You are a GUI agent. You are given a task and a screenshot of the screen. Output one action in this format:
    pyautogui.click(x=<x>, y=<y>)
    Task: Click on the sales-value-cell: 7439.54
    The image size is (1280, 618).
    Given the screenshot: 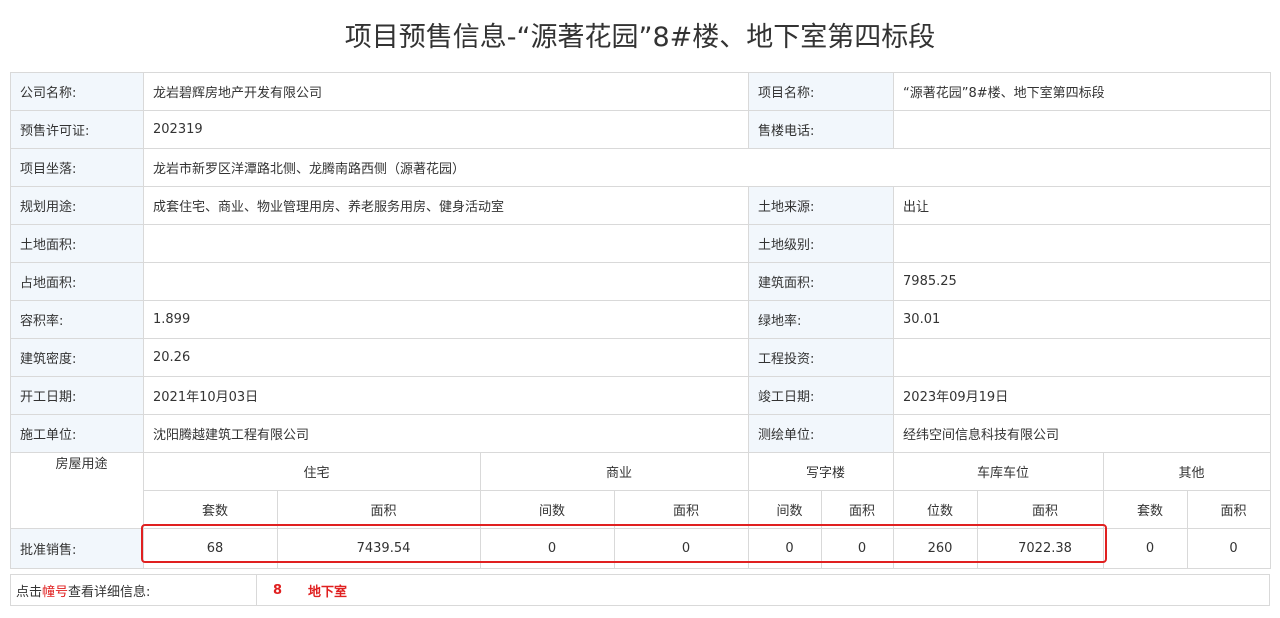 What is the action you would take?
    pyautogui.click(x=379, y=548)
    